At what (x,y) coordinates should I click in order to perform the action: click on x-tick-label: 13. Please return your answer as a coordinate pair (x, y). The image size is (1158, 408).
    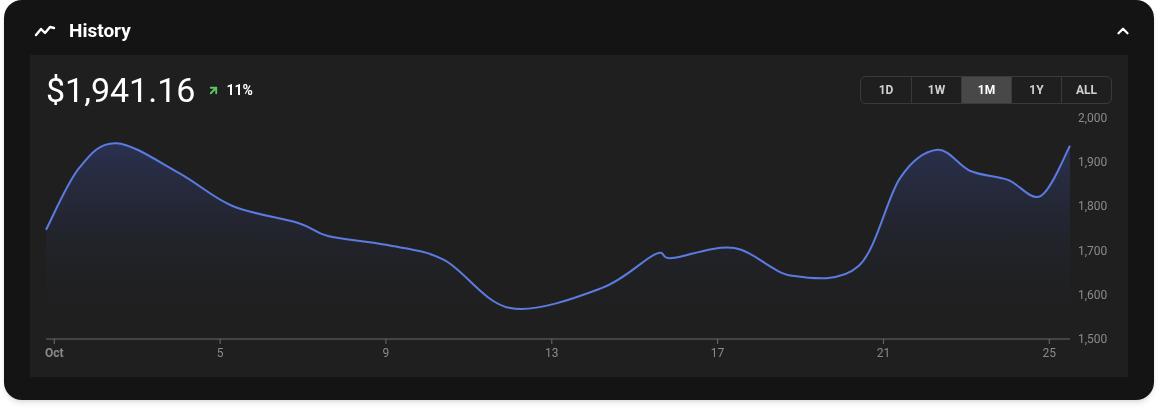
    Looking at the image, I should click on (552, 353).